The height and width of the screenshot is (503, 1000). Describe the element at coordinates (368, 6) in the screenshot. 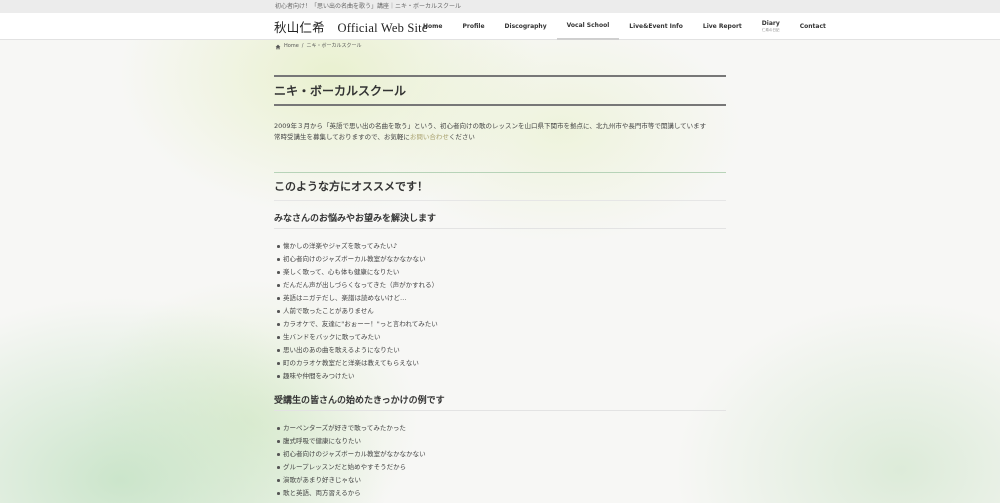

I see `top-description-text: 初心者向け！「思い出の名曲を歌う」講座｜ニキ・ボーカルスクール` at that location.